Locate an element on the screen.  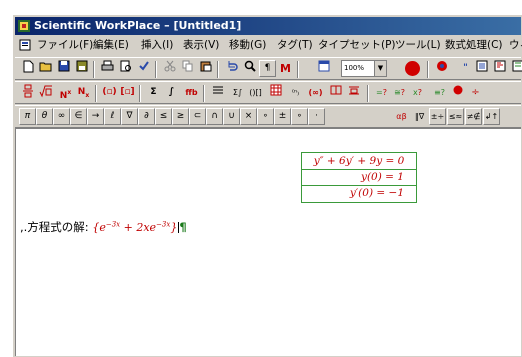
radical-button is located at coordinates (45, 92).